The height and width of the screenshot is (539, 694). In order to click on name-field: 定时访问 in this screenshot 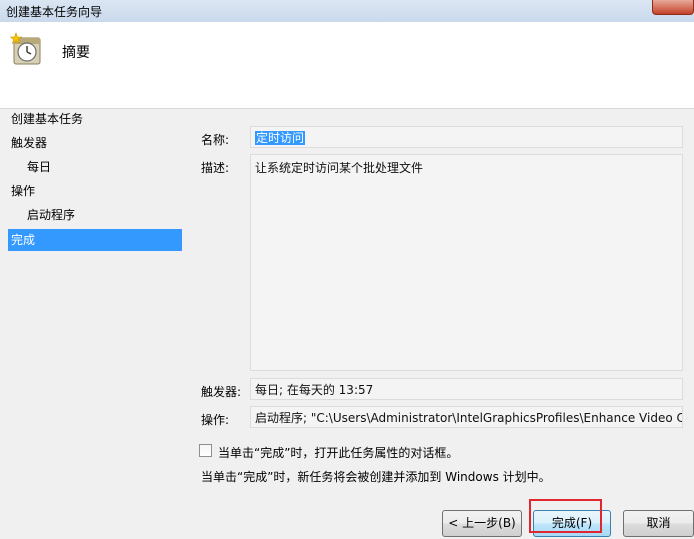, I will do `click(466, 137)`.